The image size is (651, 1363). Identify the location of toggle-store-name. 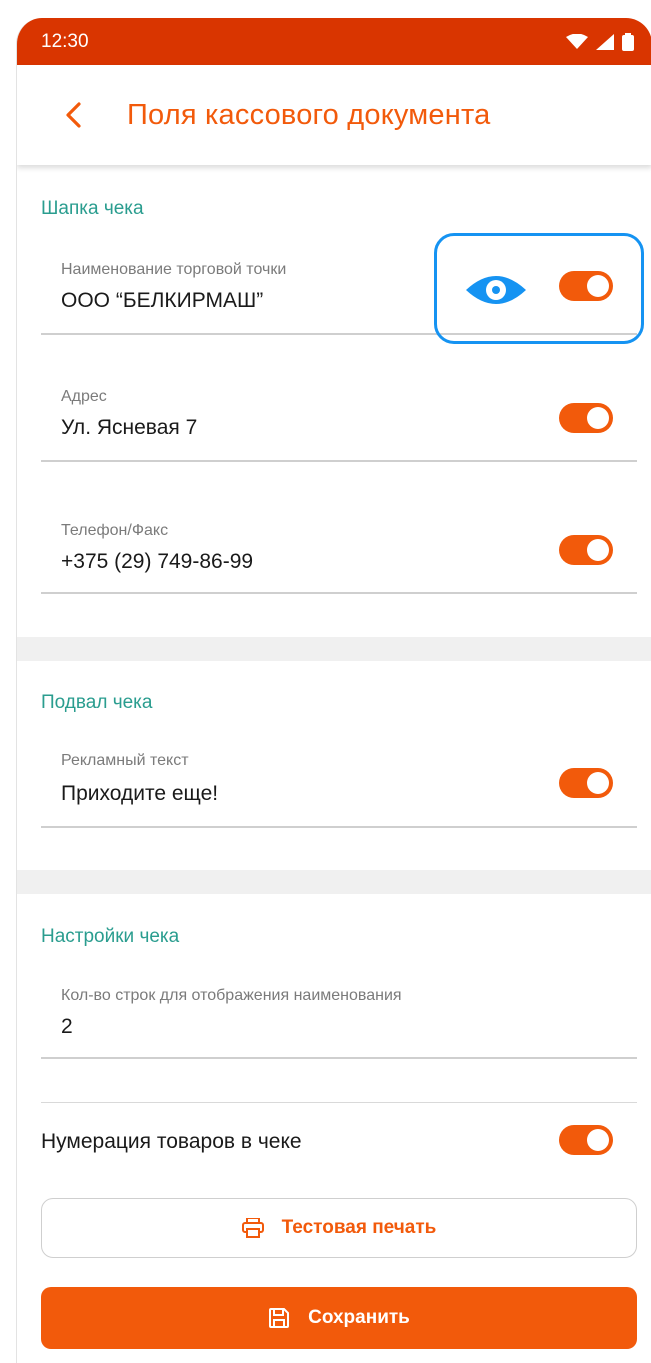
(586, 286).